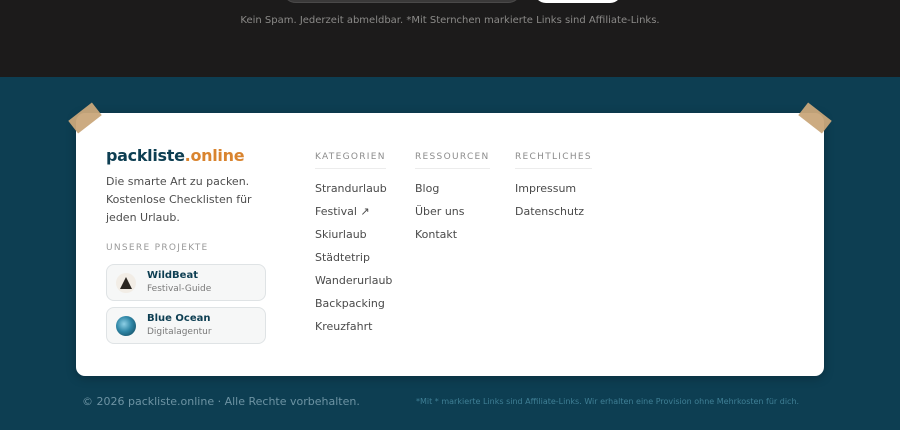  What do you see at coordinates (353, 285) in the screenshot?
I see `footer-link: Wanderurlaub` at bounding box center [353, 285].